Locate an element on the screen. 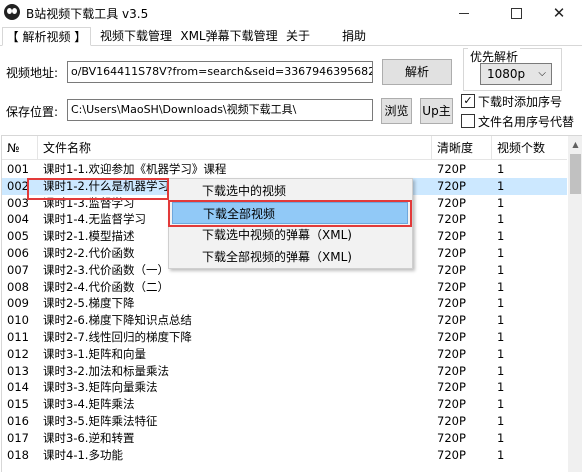  cell-number: 017 is located at coordinates (18, 437).